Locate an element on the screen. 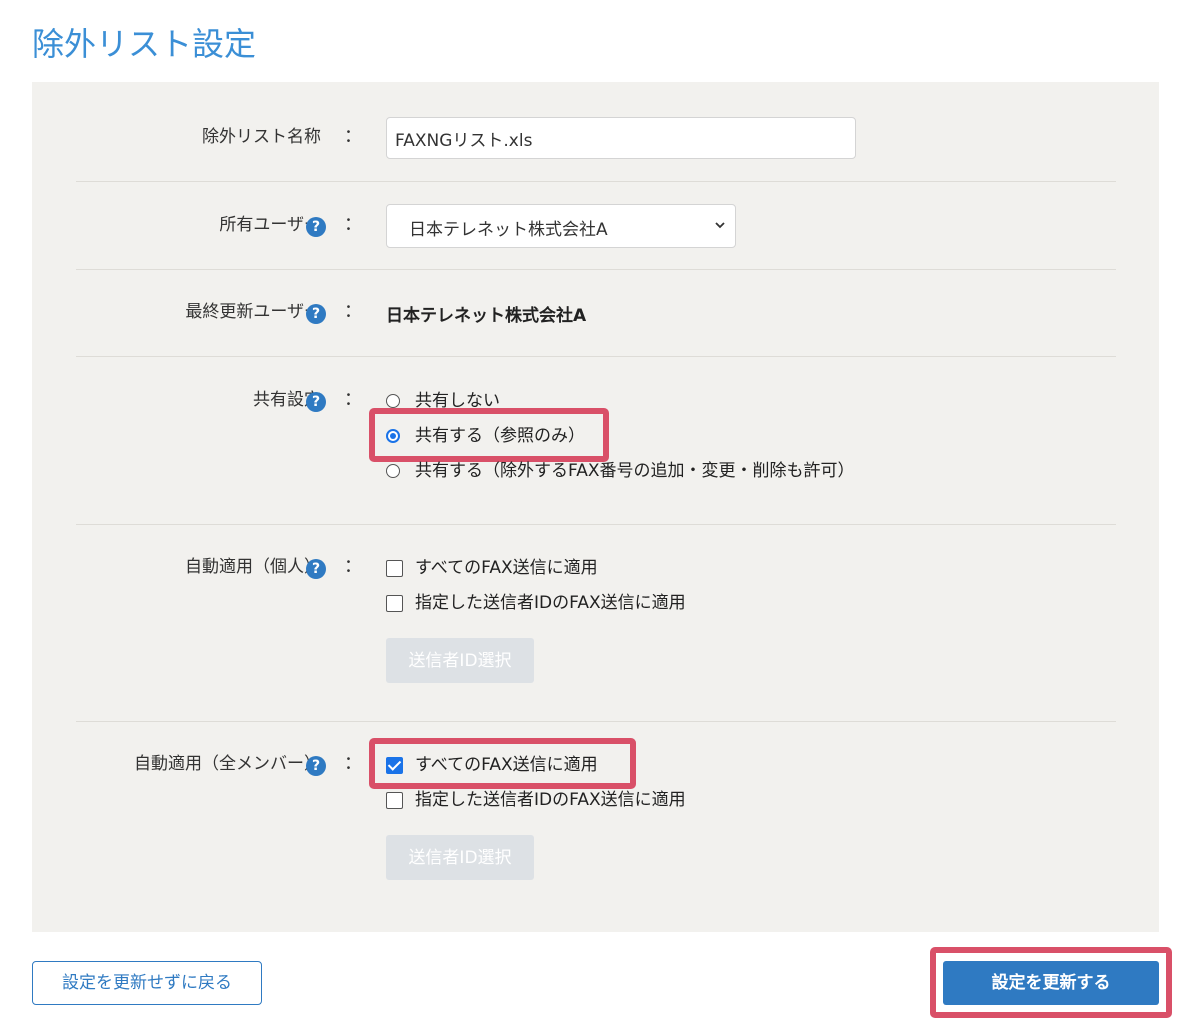  name-label: 除外リスト名称 is located at coordinates (261, 137).